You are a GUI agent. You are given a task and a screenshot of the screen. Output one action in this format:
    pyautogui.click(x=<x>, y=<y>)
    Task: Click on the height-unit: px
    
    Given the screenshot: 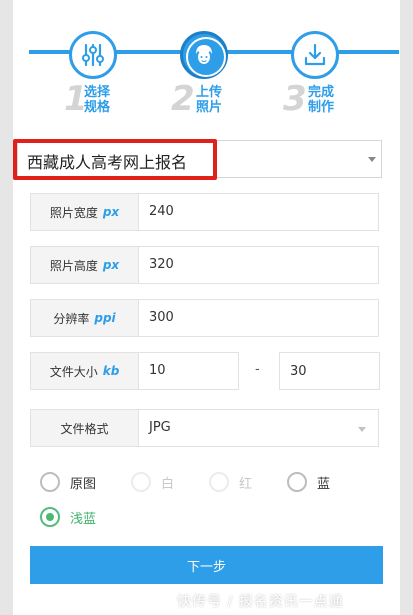 What is the action you would take?
    pyautogui.click(x=111, y=265)
    